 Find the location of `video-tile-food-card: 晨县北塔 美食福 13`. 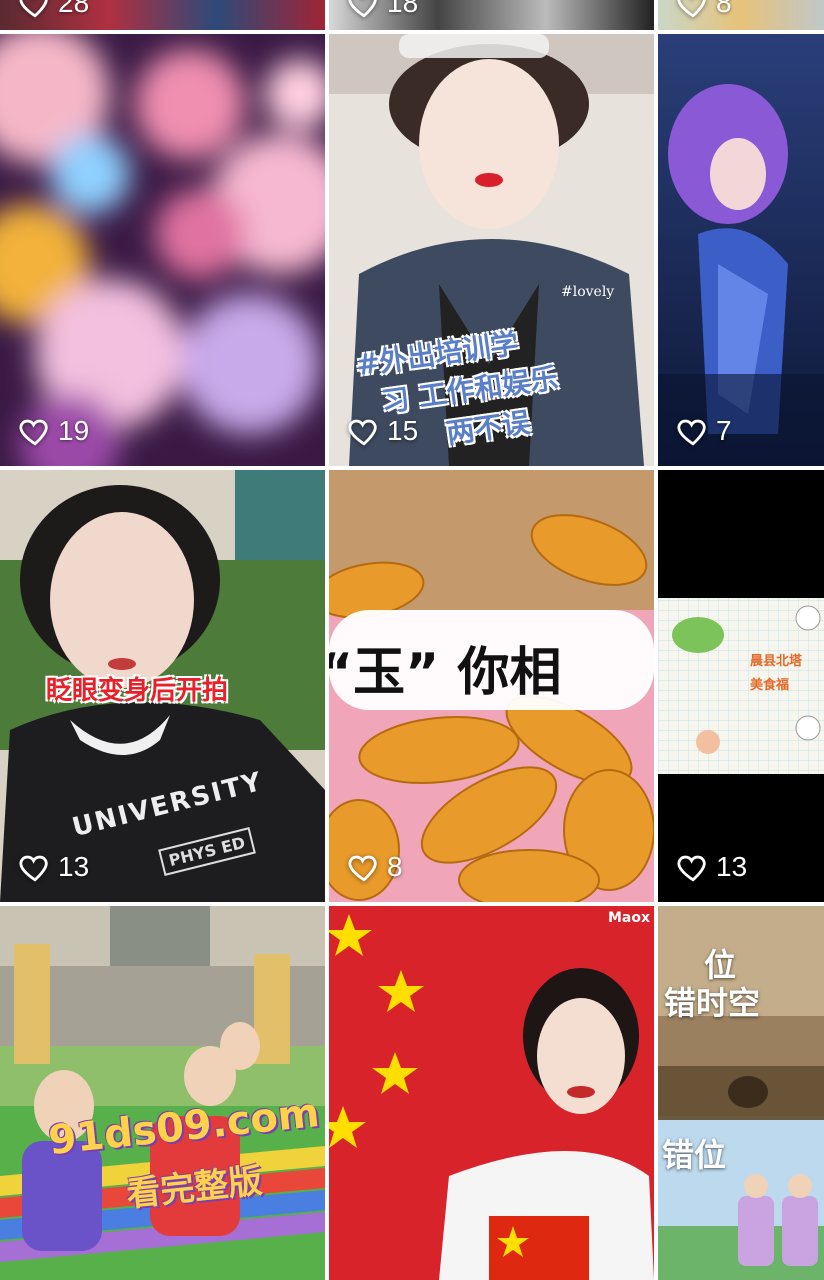

video-tile-food-card: 晨县北塔 美食福 13 is located at coordinates (741, 686).